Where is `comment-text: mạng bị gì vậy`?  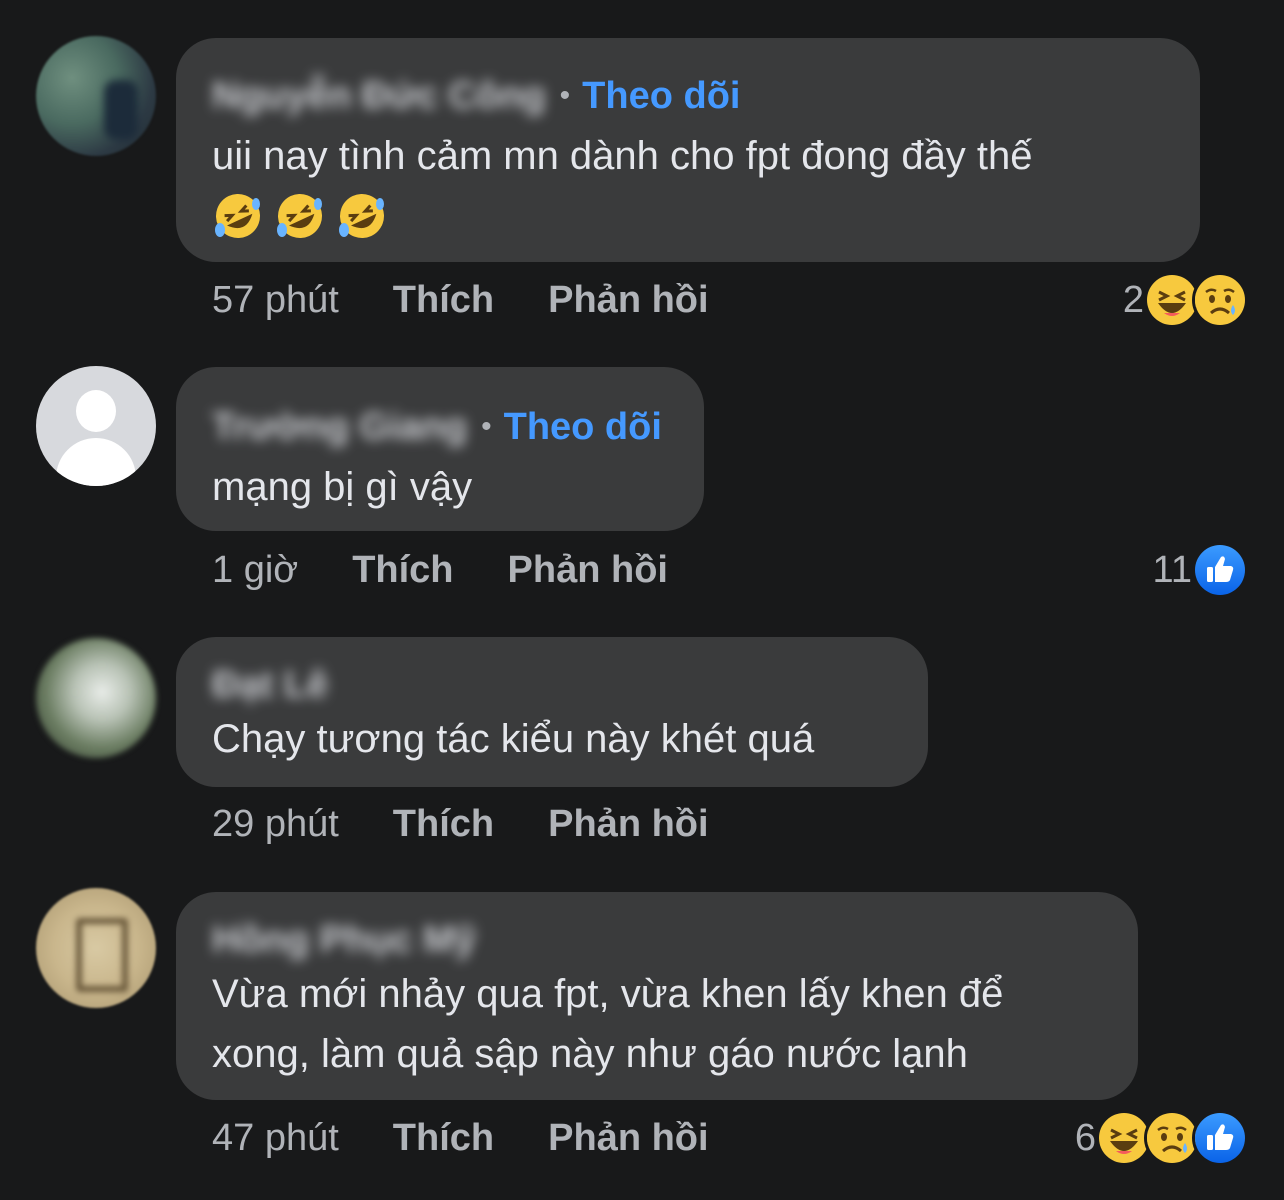 comment-text: mạng bị gì vậy is located at coordinates (342, 487).